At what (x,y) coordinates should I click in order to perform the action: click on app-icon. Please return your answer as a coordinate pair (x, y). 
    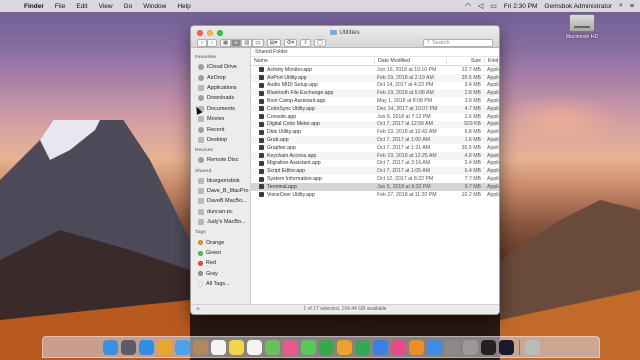
    Looking at the image, I should click on (261, 78).